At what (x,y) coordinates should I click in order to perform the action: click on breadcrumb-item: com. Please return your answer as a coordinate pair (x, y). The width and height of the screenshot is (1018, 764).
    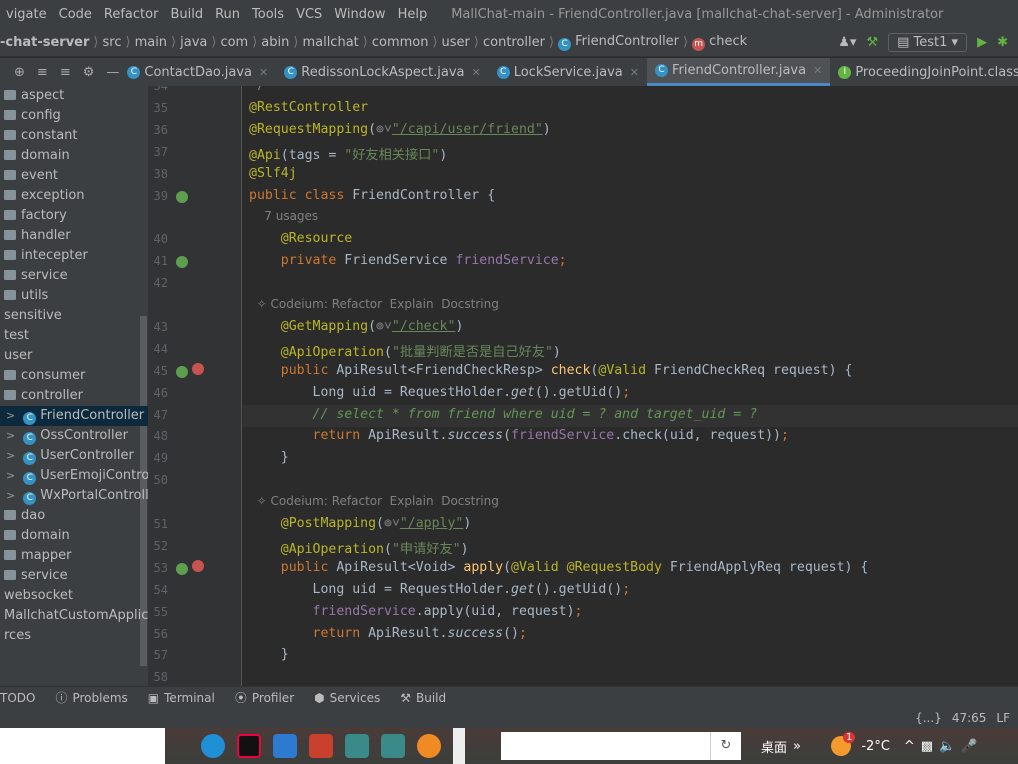
    Looking at the image, I should click on (234, 42).